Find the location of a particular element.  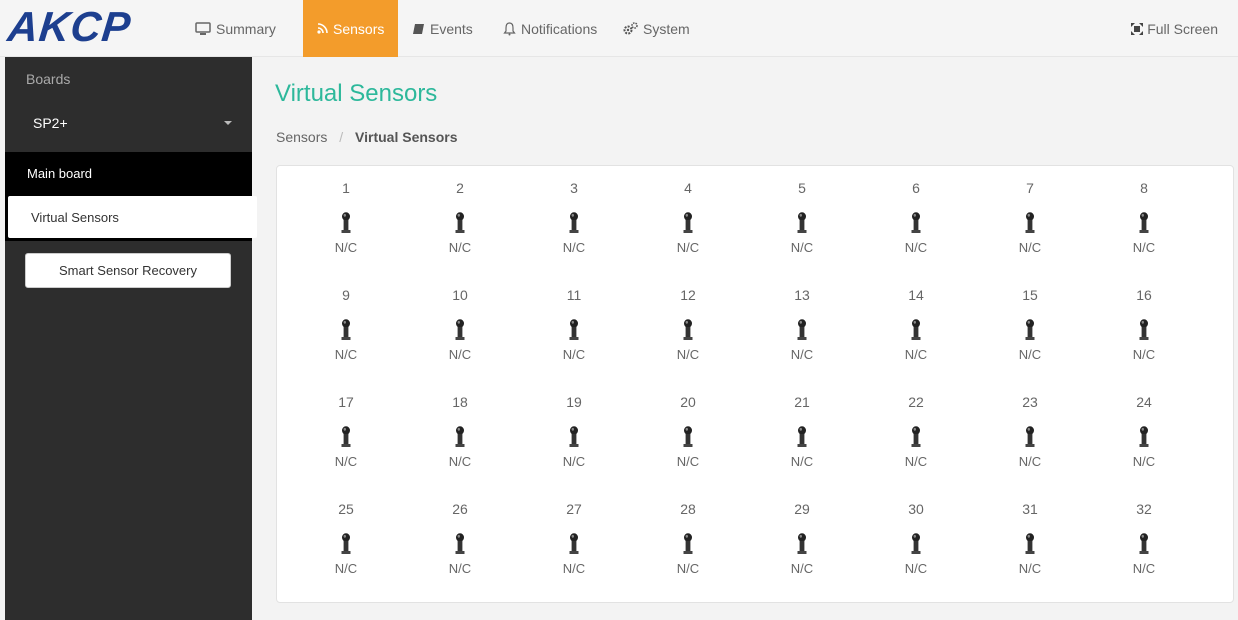

sensor-tile: 3 N/C is located at coordinates (574, 231).